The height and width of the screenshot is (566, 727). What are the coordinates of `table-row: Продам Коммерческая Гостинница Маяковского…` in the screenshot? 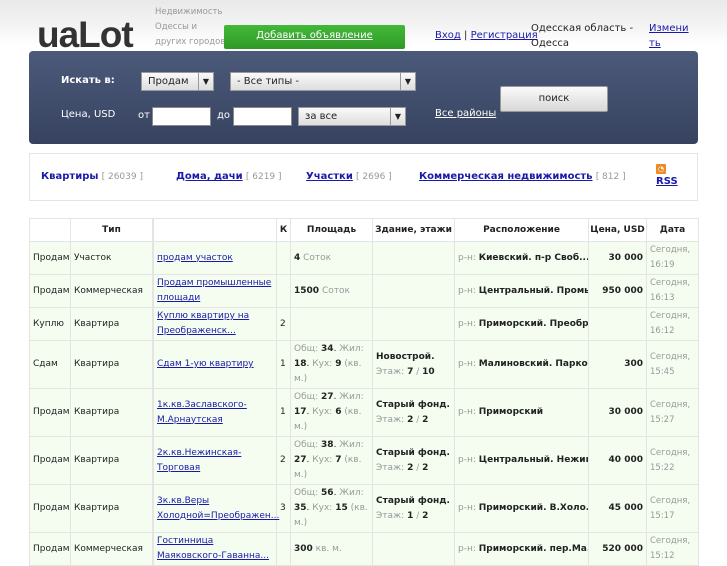 It's located at (364, 549).